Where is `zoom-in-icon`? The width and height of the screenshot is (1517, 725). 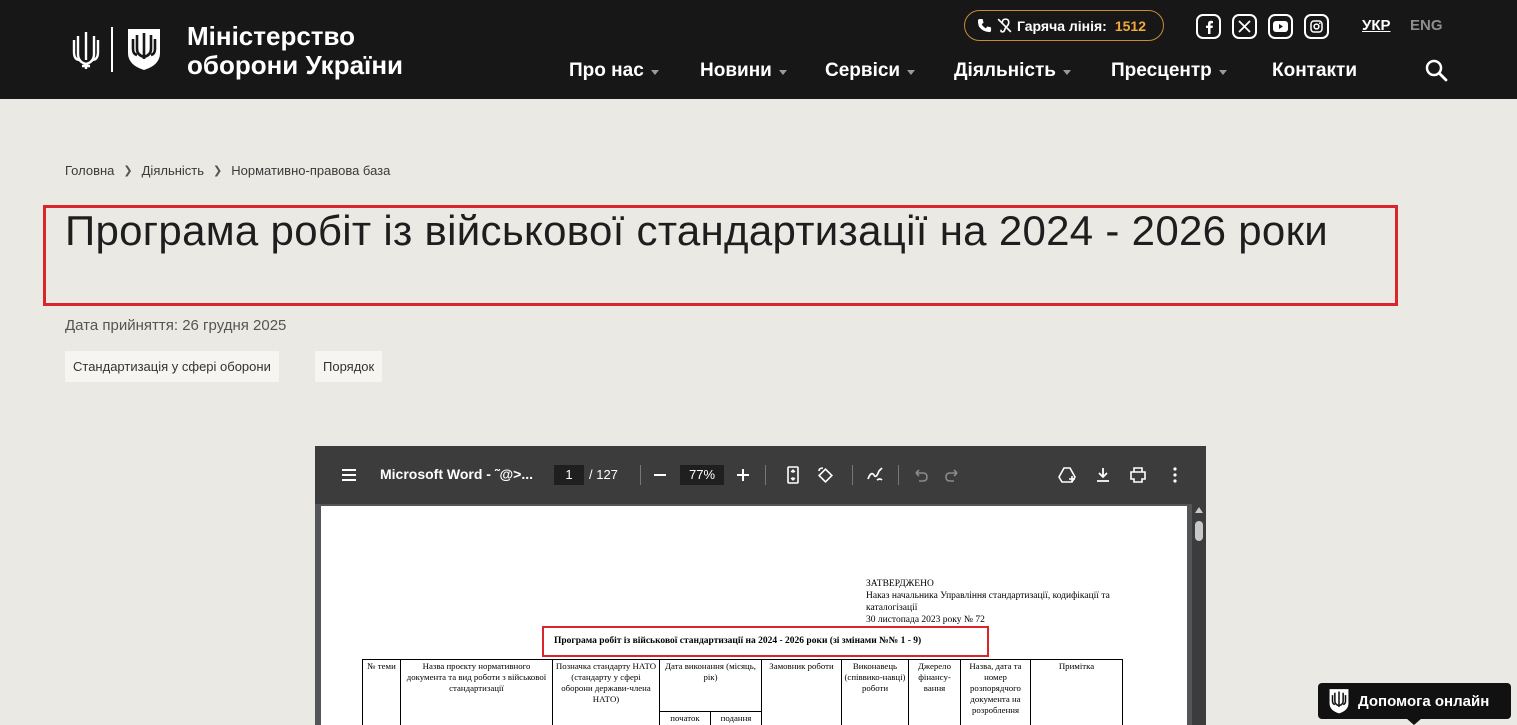
zoom-in-icon is located at coordinates (743, 475).